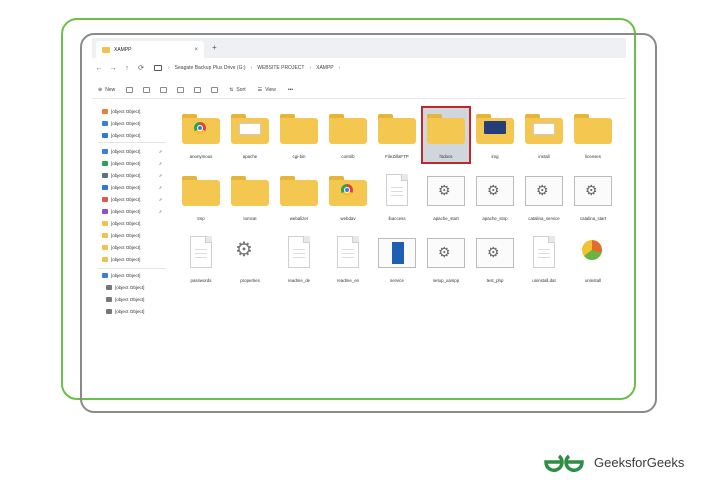  What do you see at coordinates (164, 90) in the screenshot?
I see `paste-icon` at bounding box center [164, 90].